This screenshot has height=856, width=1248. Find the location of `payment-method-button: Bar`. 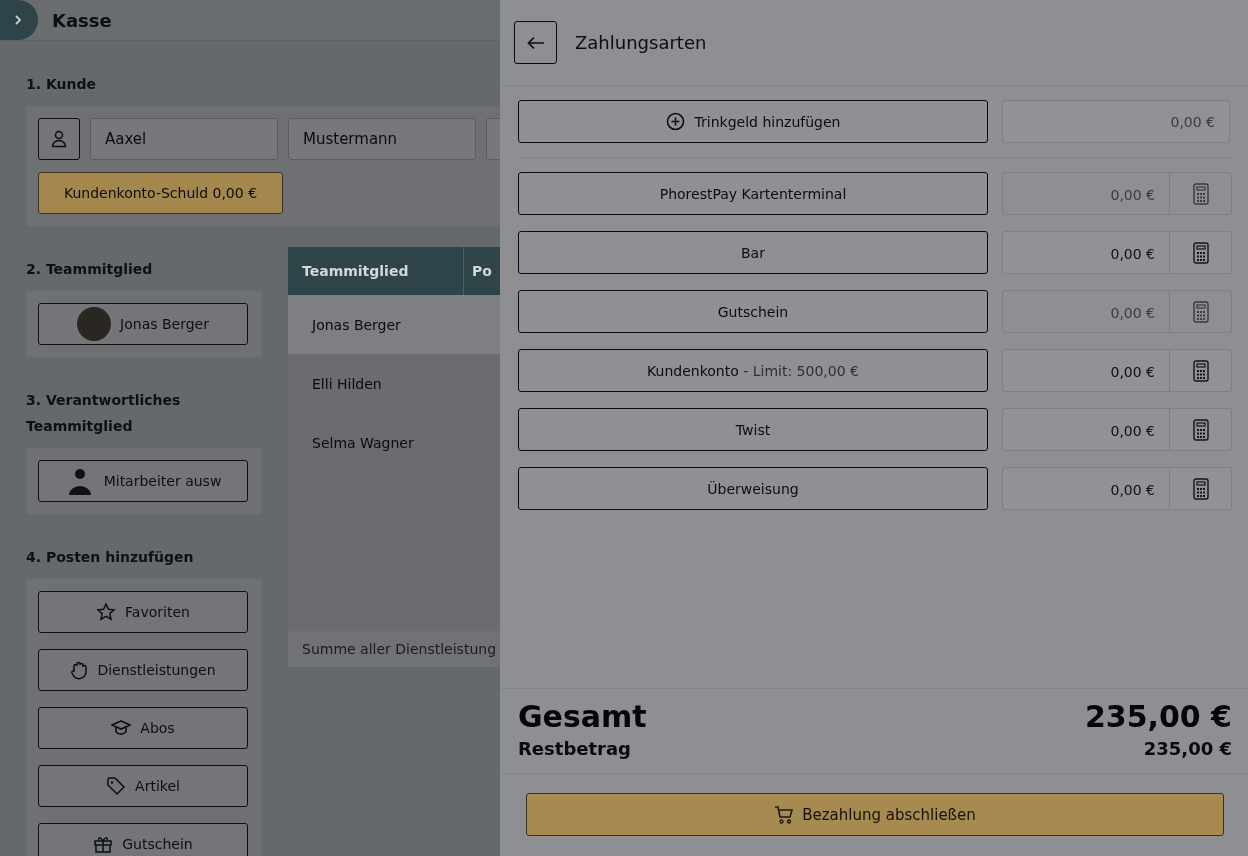

payment-method-button: Bar is located at coordinates (753, 252).